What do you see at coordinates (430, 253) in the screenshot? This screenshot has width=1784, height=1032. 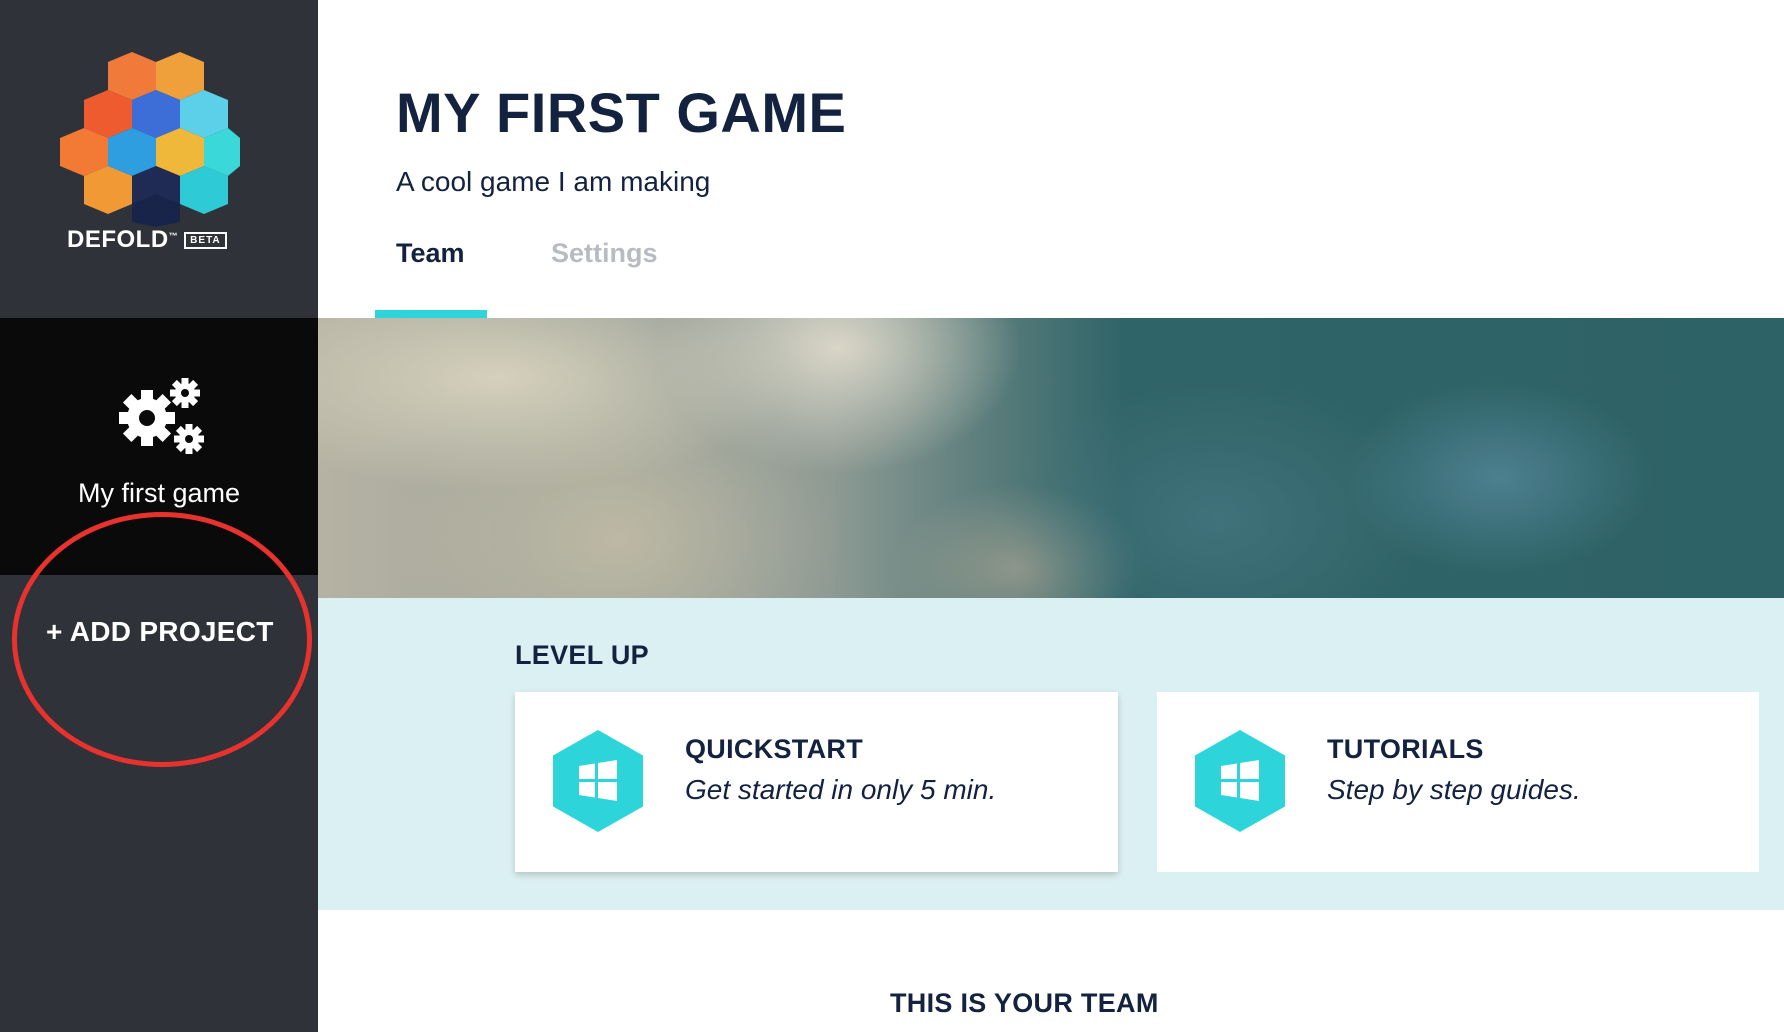 I see `tab-team: Team` at bounding box center [430, 253].